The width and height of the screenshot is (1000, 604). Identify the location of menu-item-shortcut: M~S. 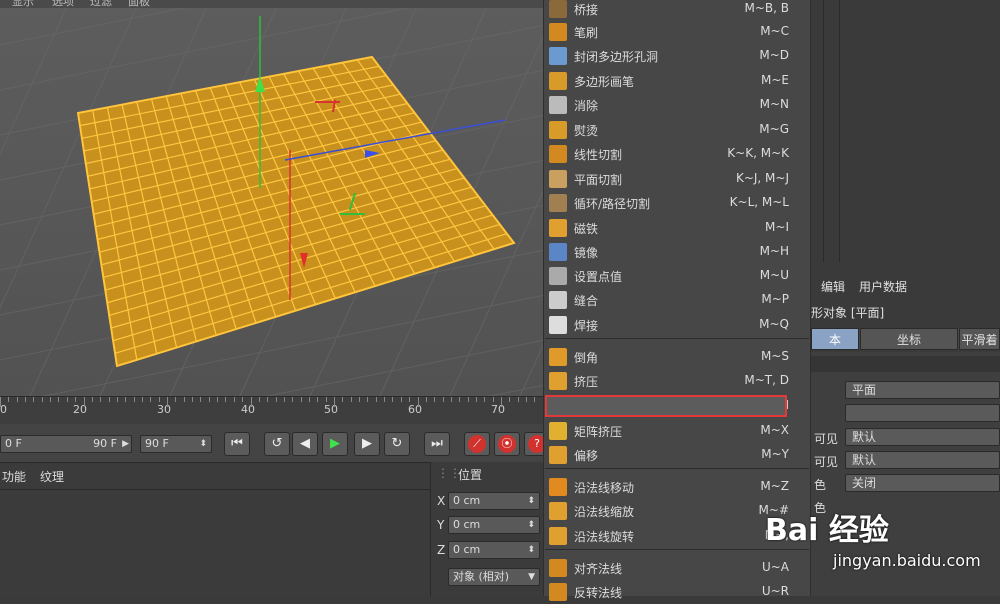
(774, 356).